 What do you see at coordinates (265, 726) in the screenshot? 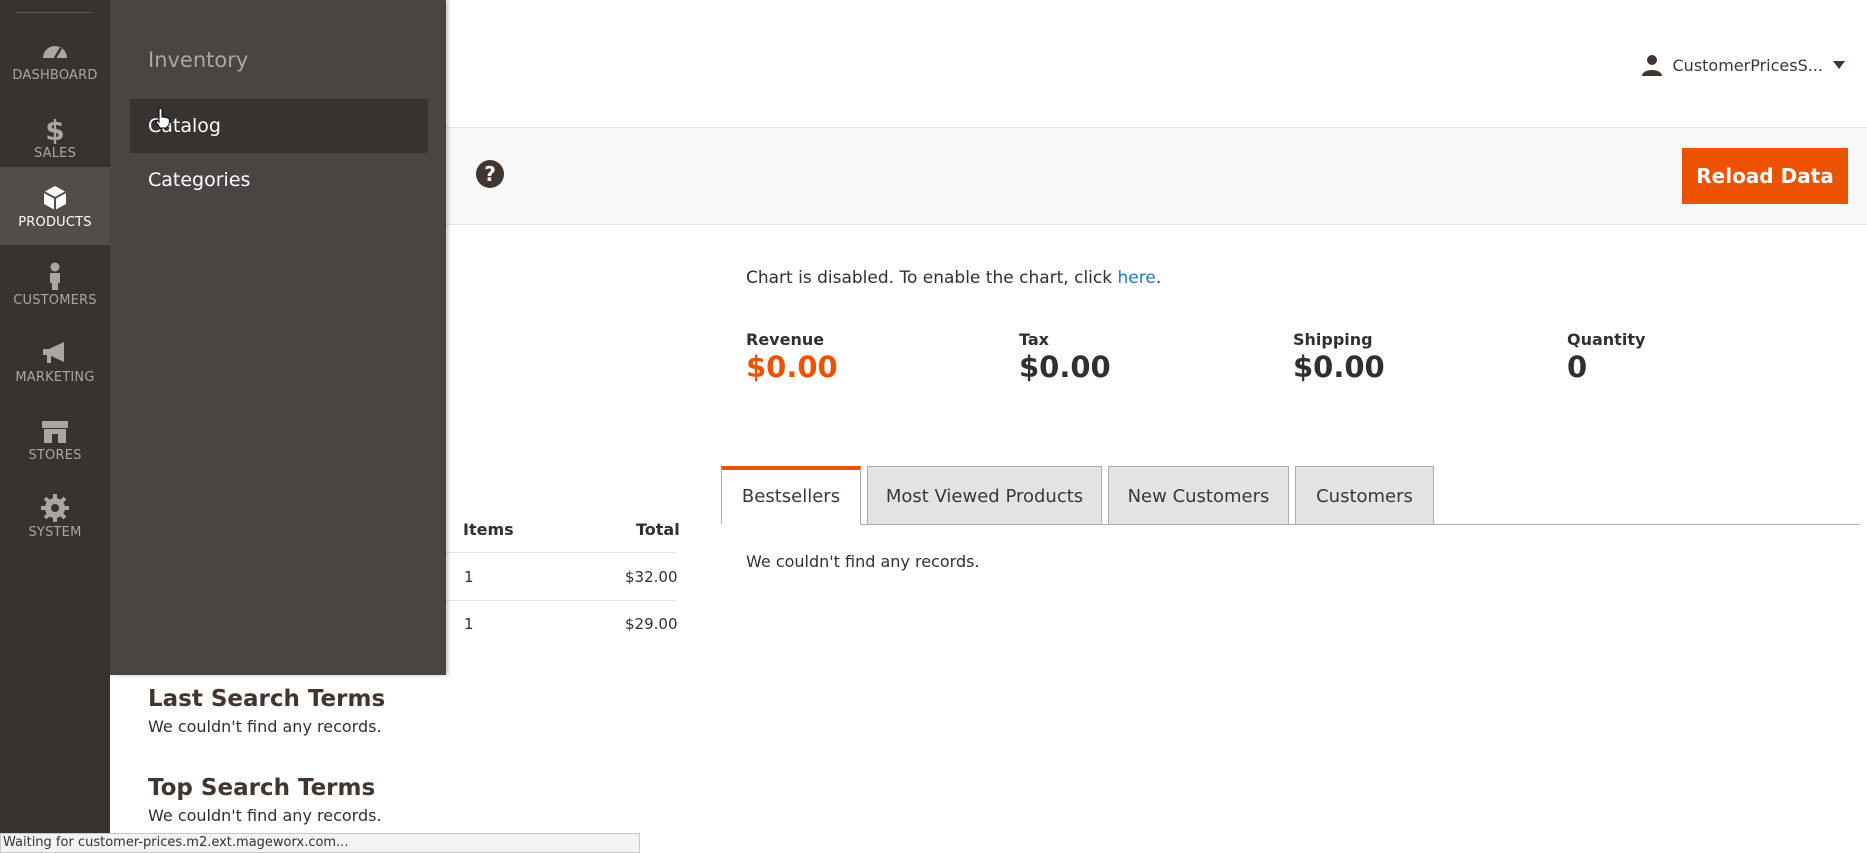
I see `last-search-terms-message: We couldn't find any records.` at bounding box center [265, 726].